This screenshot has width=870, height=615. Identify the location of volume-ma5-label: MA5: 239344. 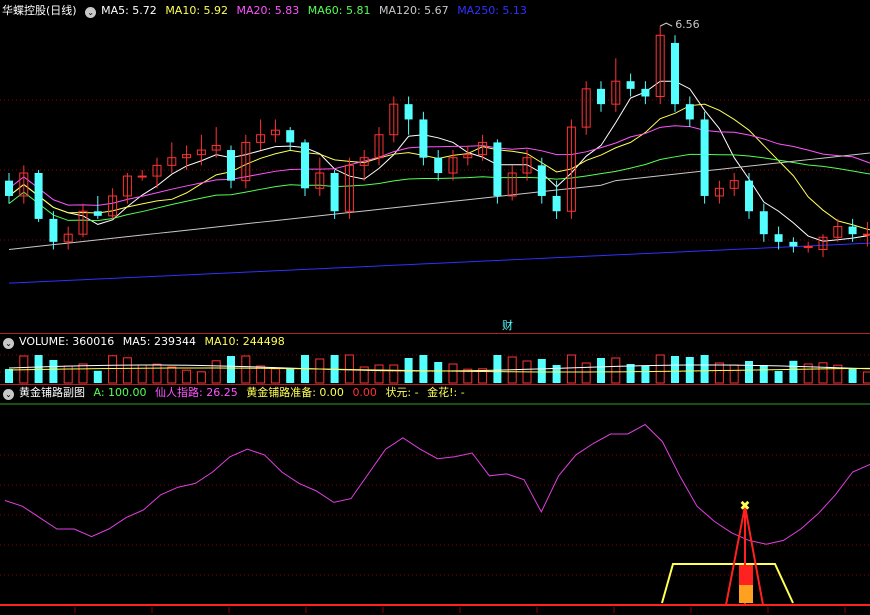
(159, 341).